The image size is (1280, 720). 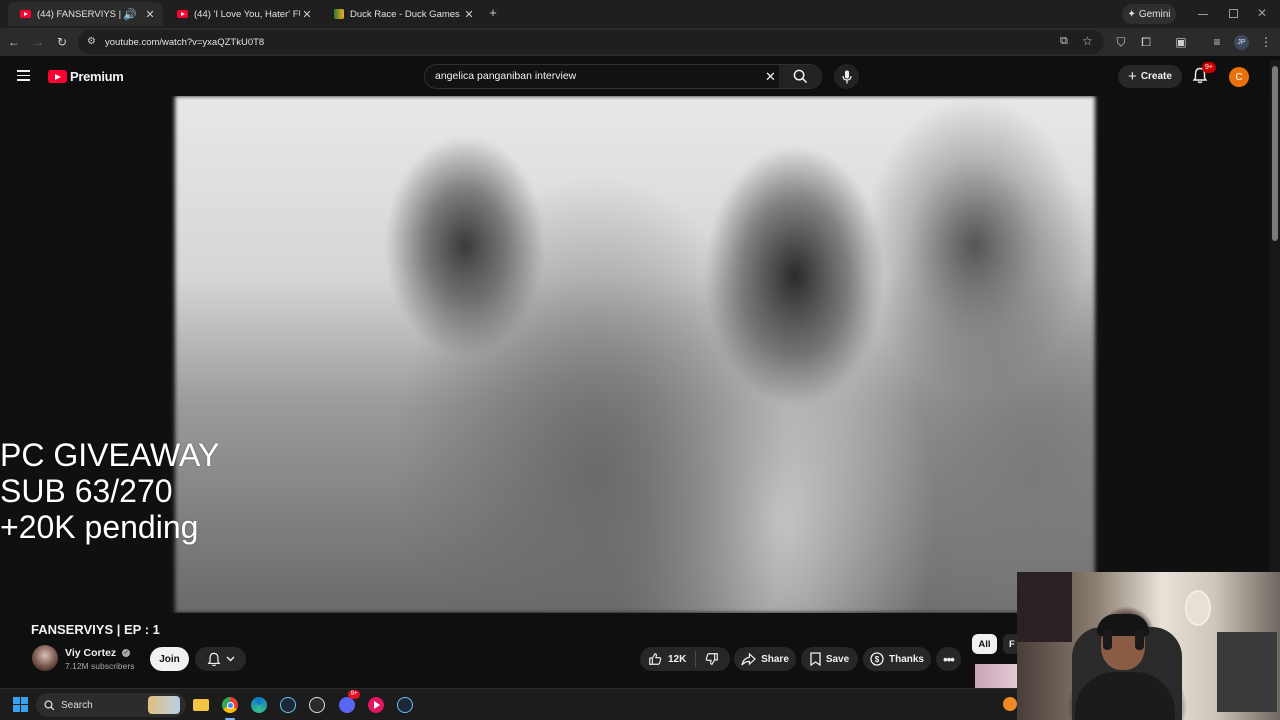 What do you see at coordinates (493, 13) in the screenshot?
I see `new-tab-button: +` at bounding box center [493, 13].